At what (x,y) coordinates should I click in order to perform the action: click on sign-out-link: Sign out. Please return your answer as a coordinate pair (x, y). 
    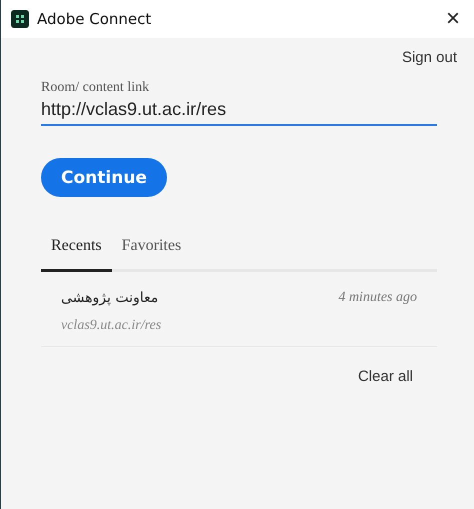
    Looking at the image, I should click on (429, 57).